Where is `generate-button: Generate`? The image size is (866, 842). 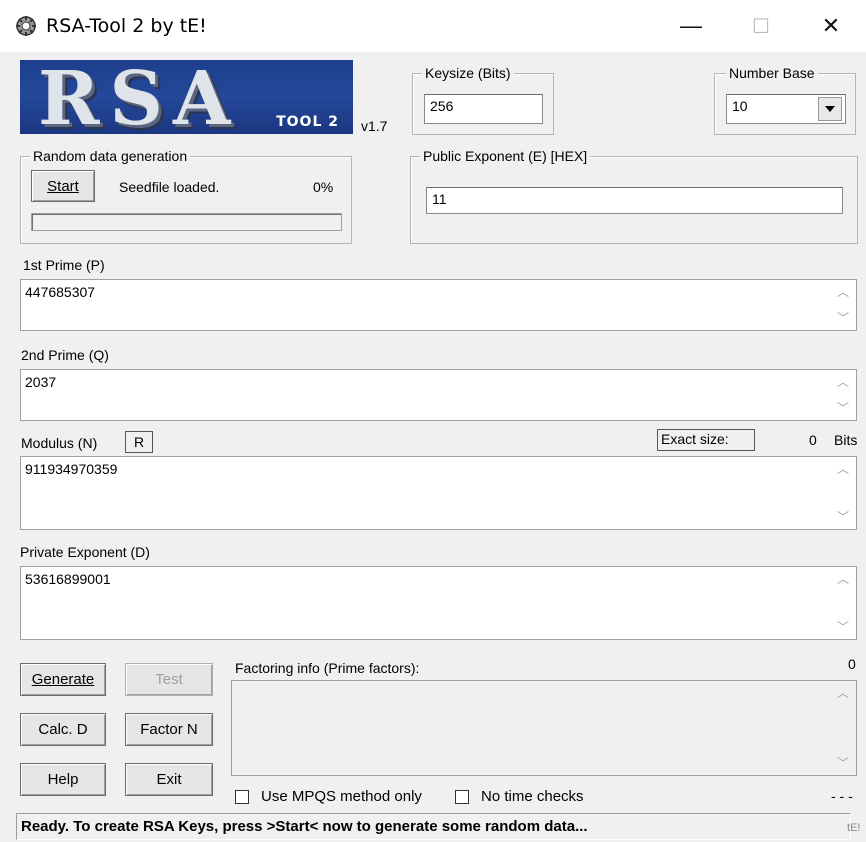
generate-button: Generate is located at coordinates (63, 679).